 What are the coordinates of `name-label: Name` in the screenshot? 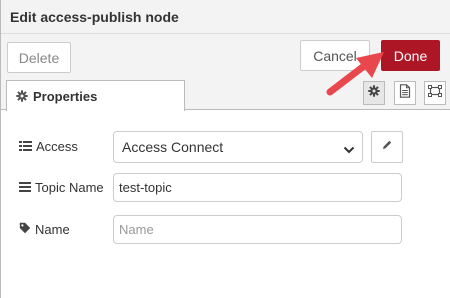 It's located at (52, 229).